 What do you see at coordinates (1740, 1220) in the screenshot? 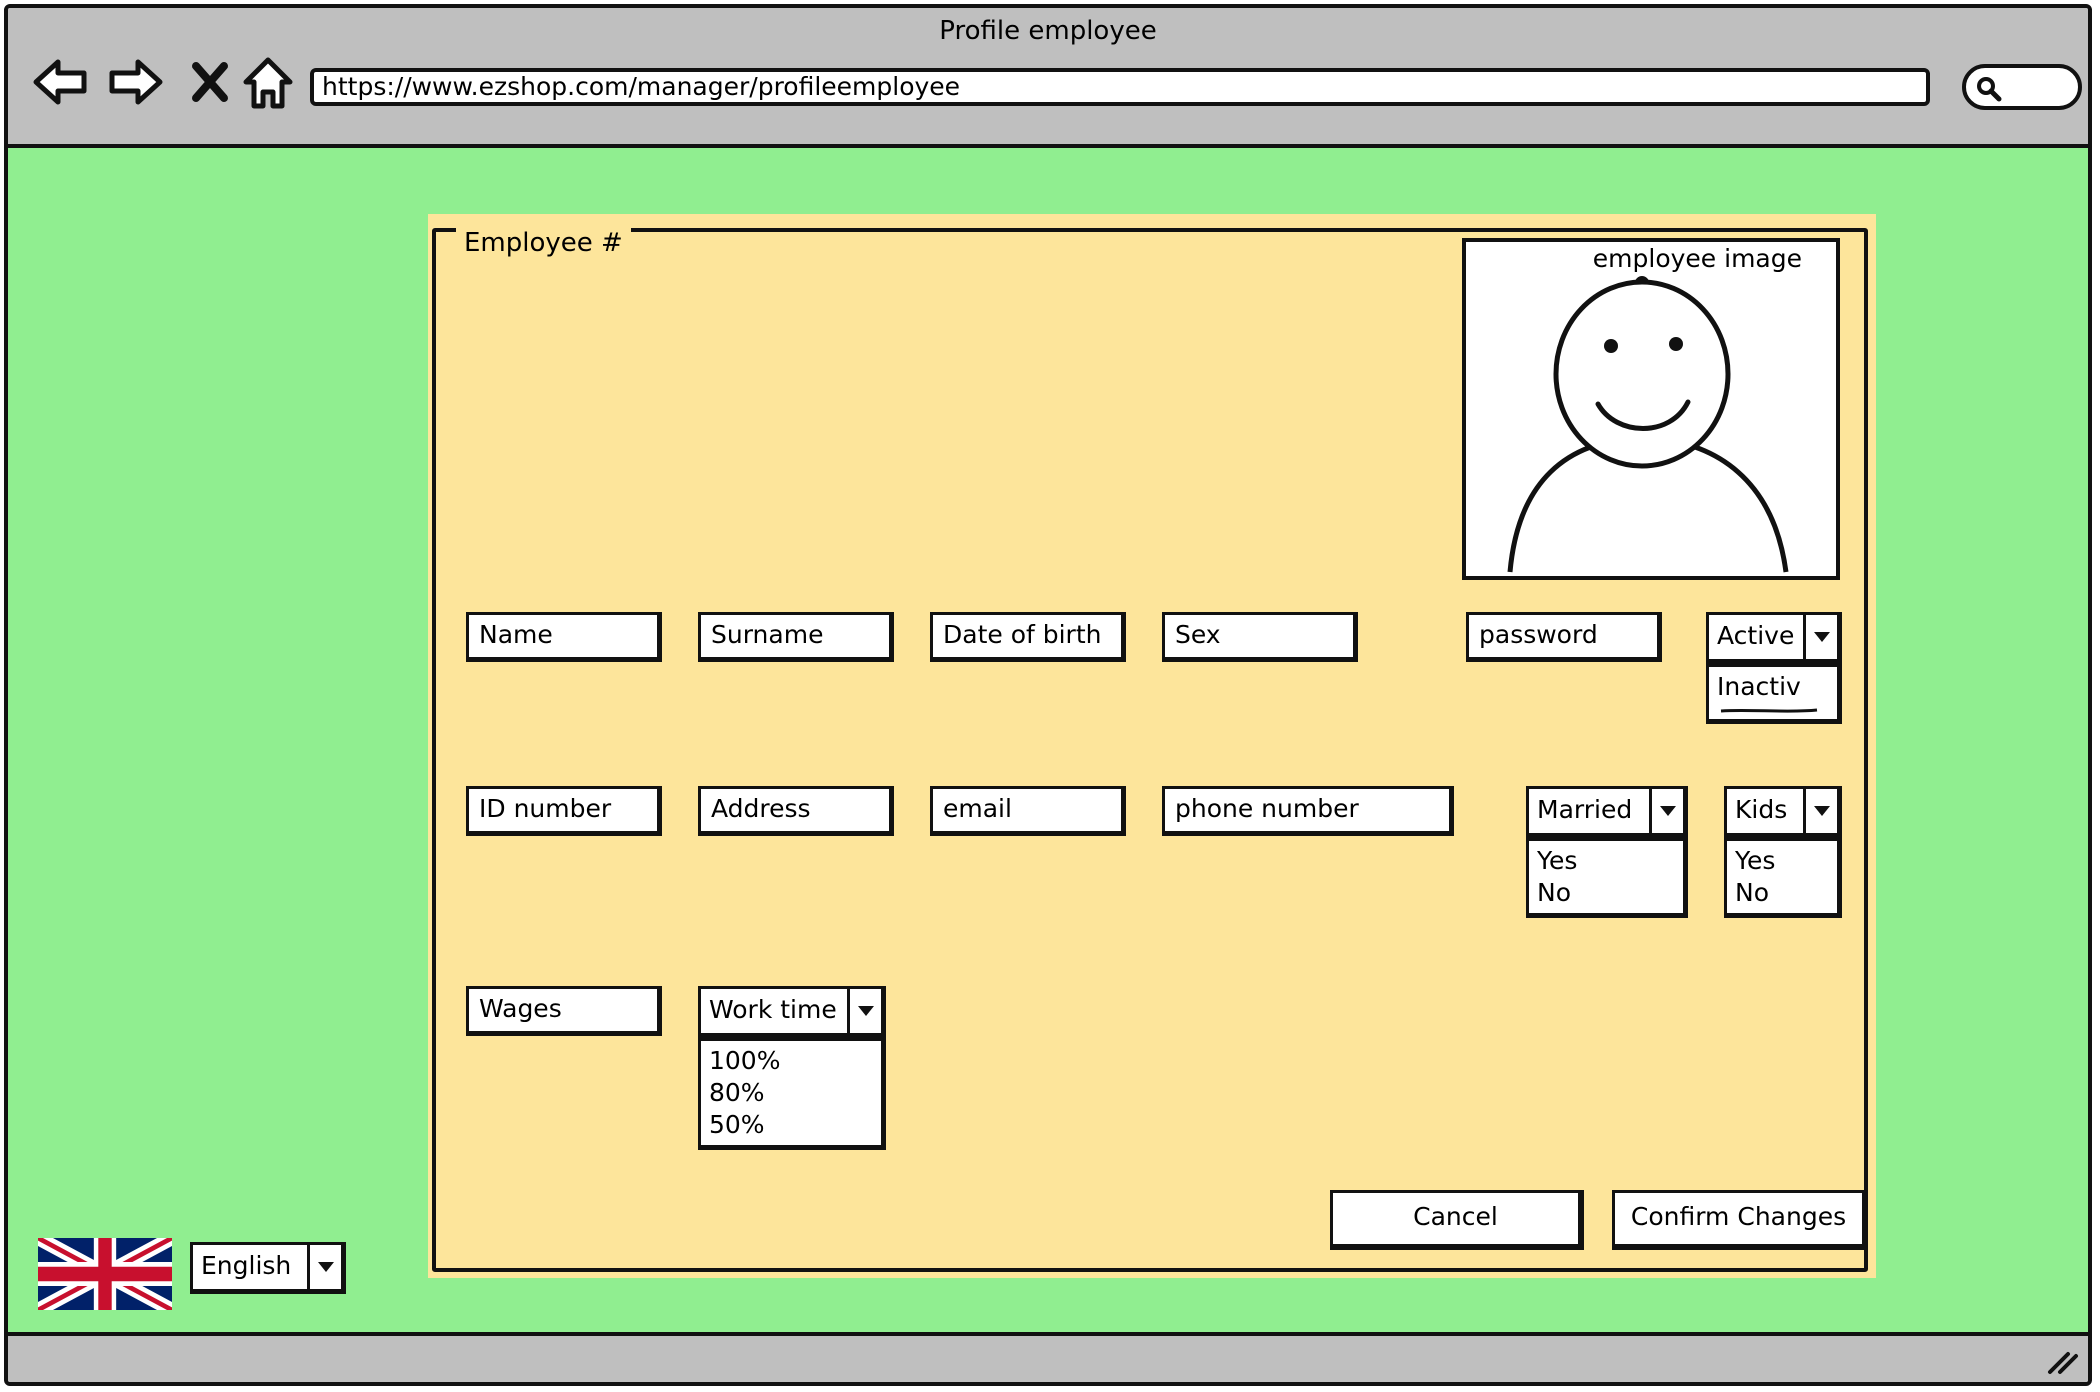
I see `confirm-changes-button: Confirm Changes` at bounding box center [1740, 1220].